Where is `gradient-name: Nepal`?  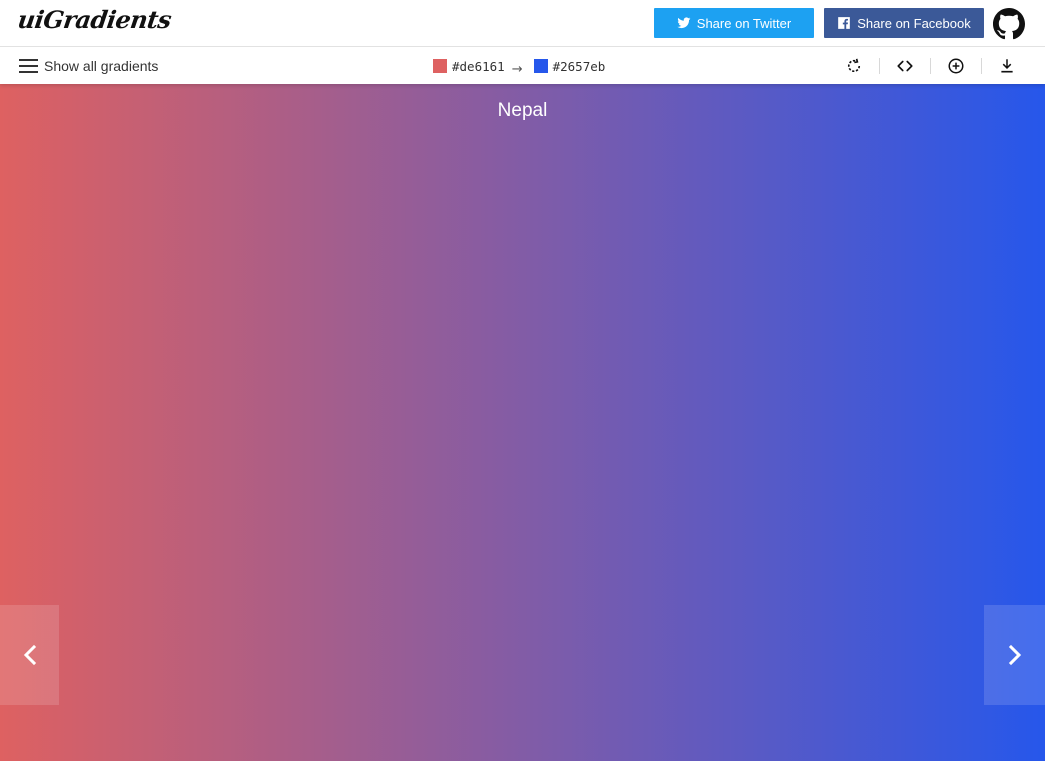 gradient-name: Nepal is located at coordinates (522, 110).